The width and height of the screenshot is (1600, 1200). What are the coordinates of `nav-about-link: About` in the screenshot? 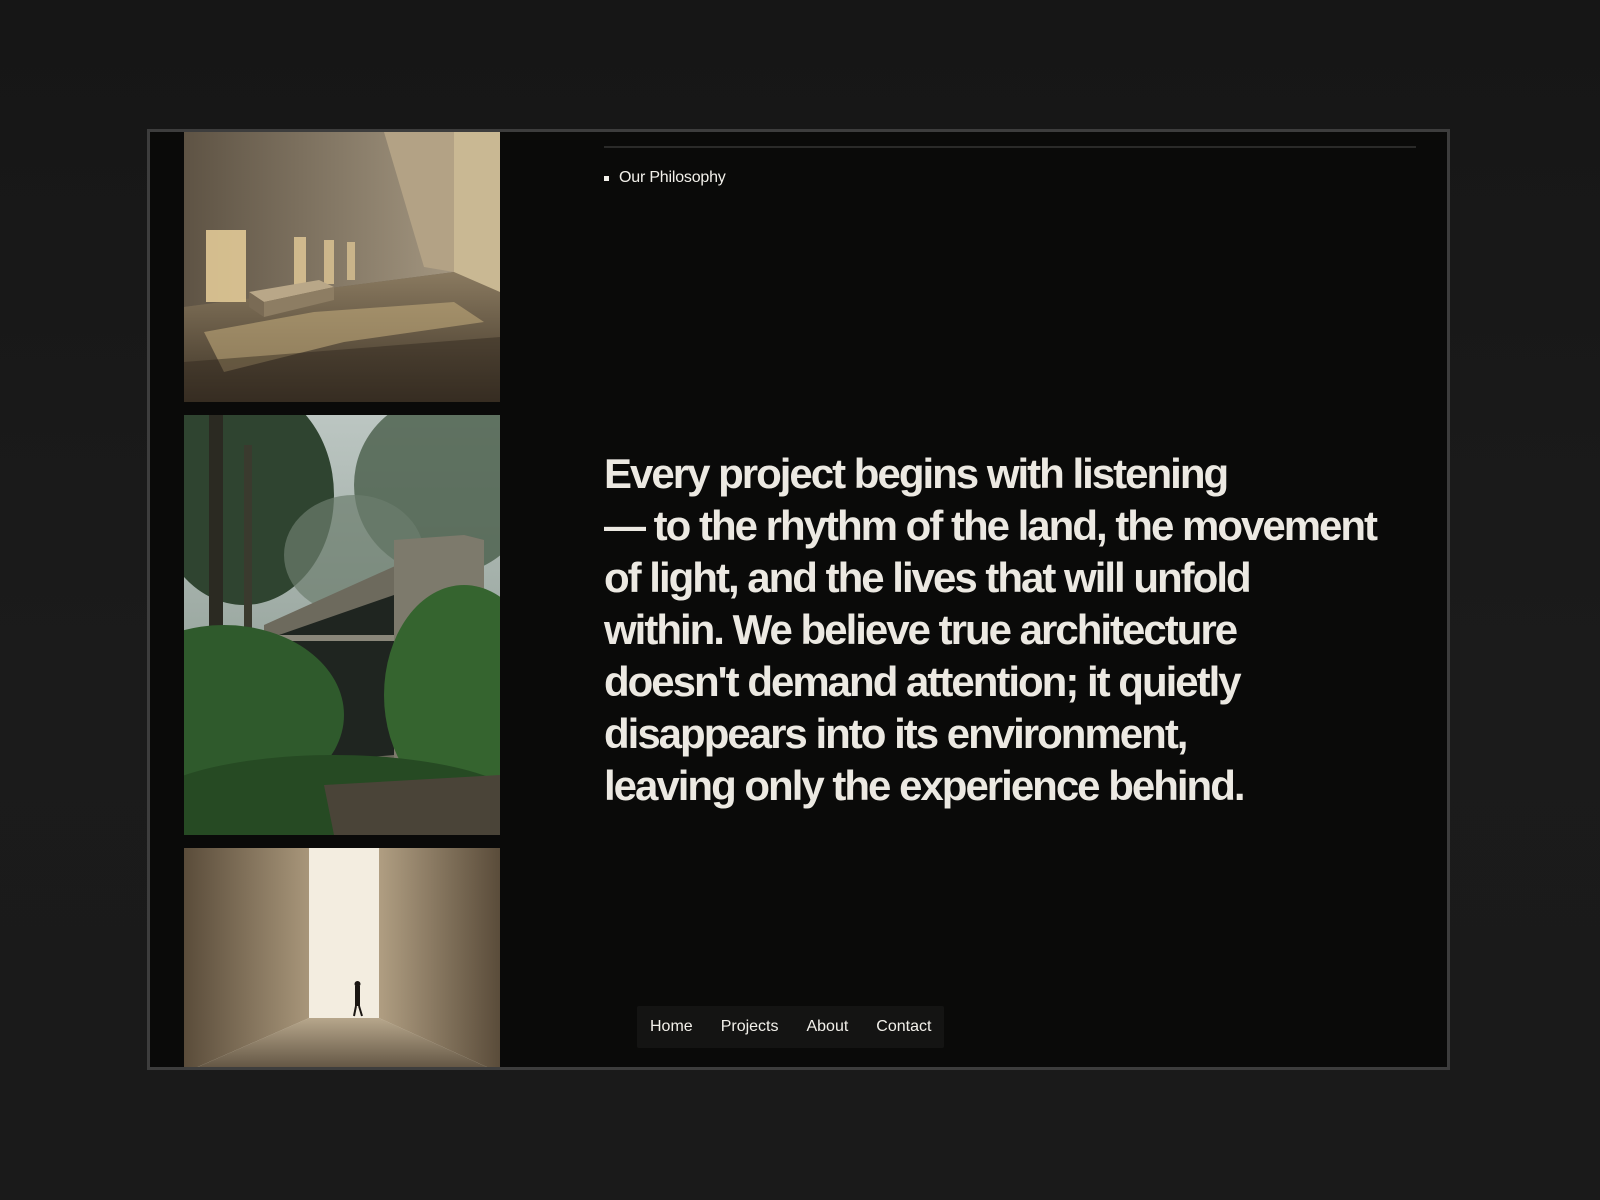 It's located at (827, 1027).